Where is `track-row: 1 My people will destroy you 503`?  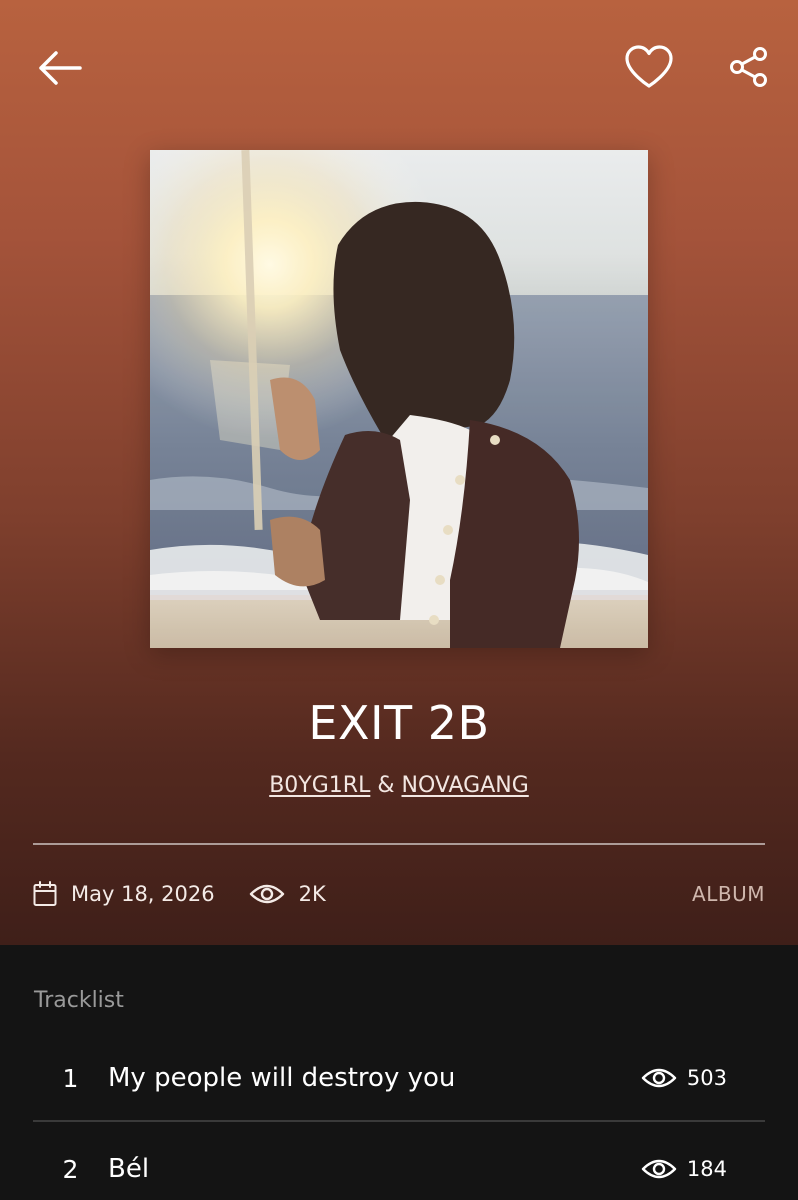
track-row: 1 My people will destroy you 503 is located at coordinates (399, 1078).